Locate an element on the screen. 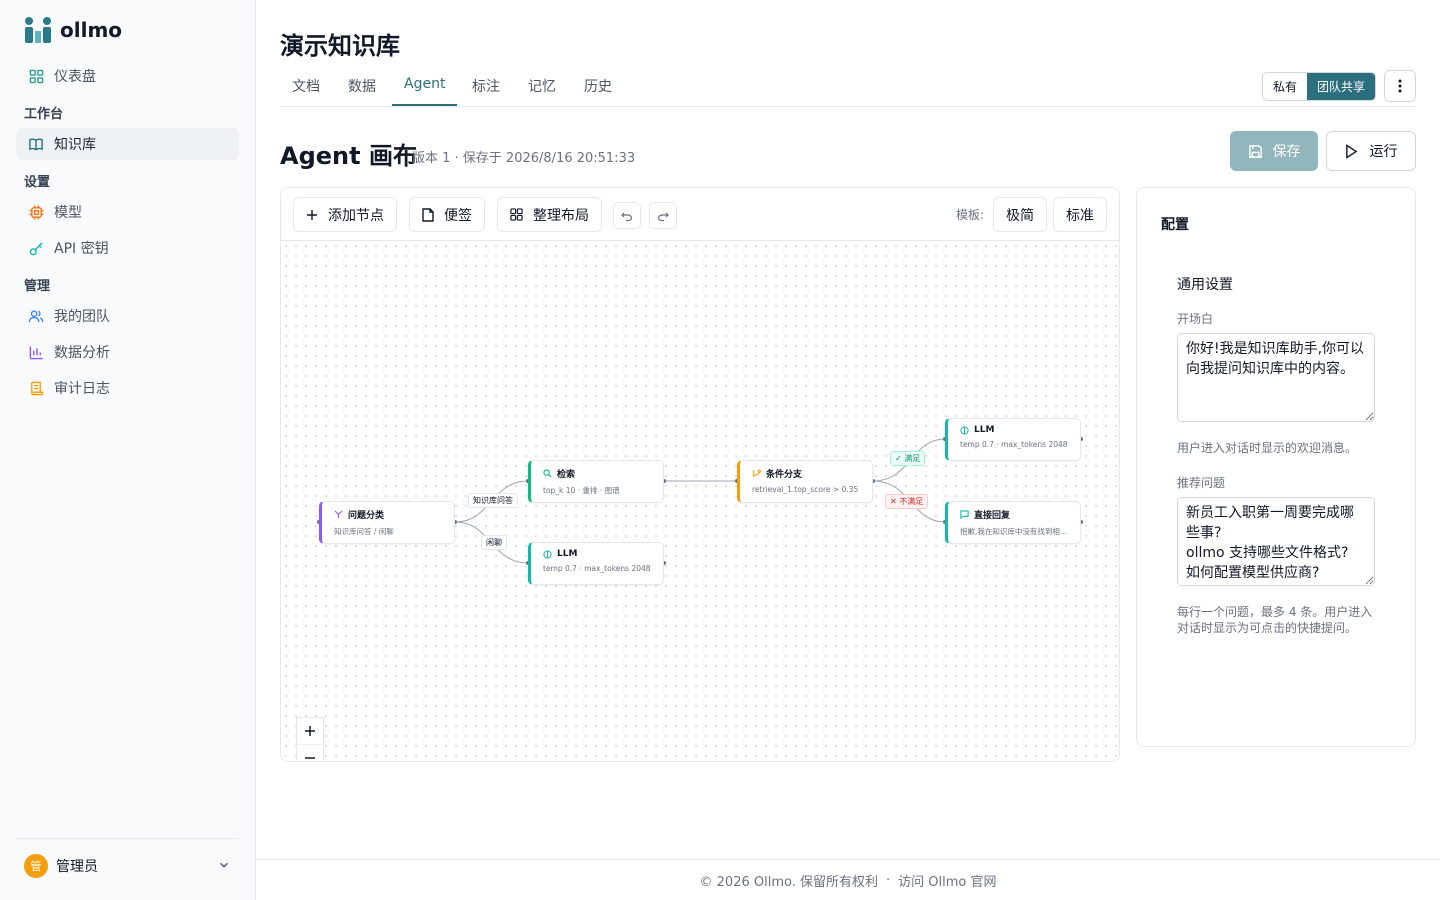  redo-icon is located at coordinates (663, 216).